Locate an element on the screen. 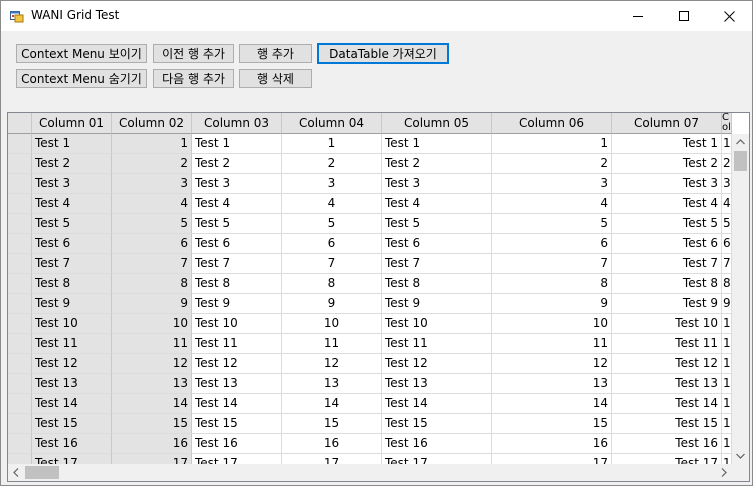 The image size is (753, 486). grid-cell: 10 is located at coordinates (152, 324).